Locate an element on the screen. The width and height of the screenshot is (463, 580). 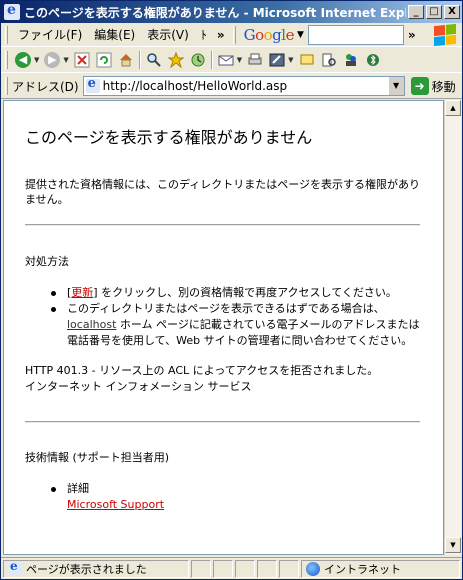
address-label: アドレス(D) is located at coordinates (45, 86).